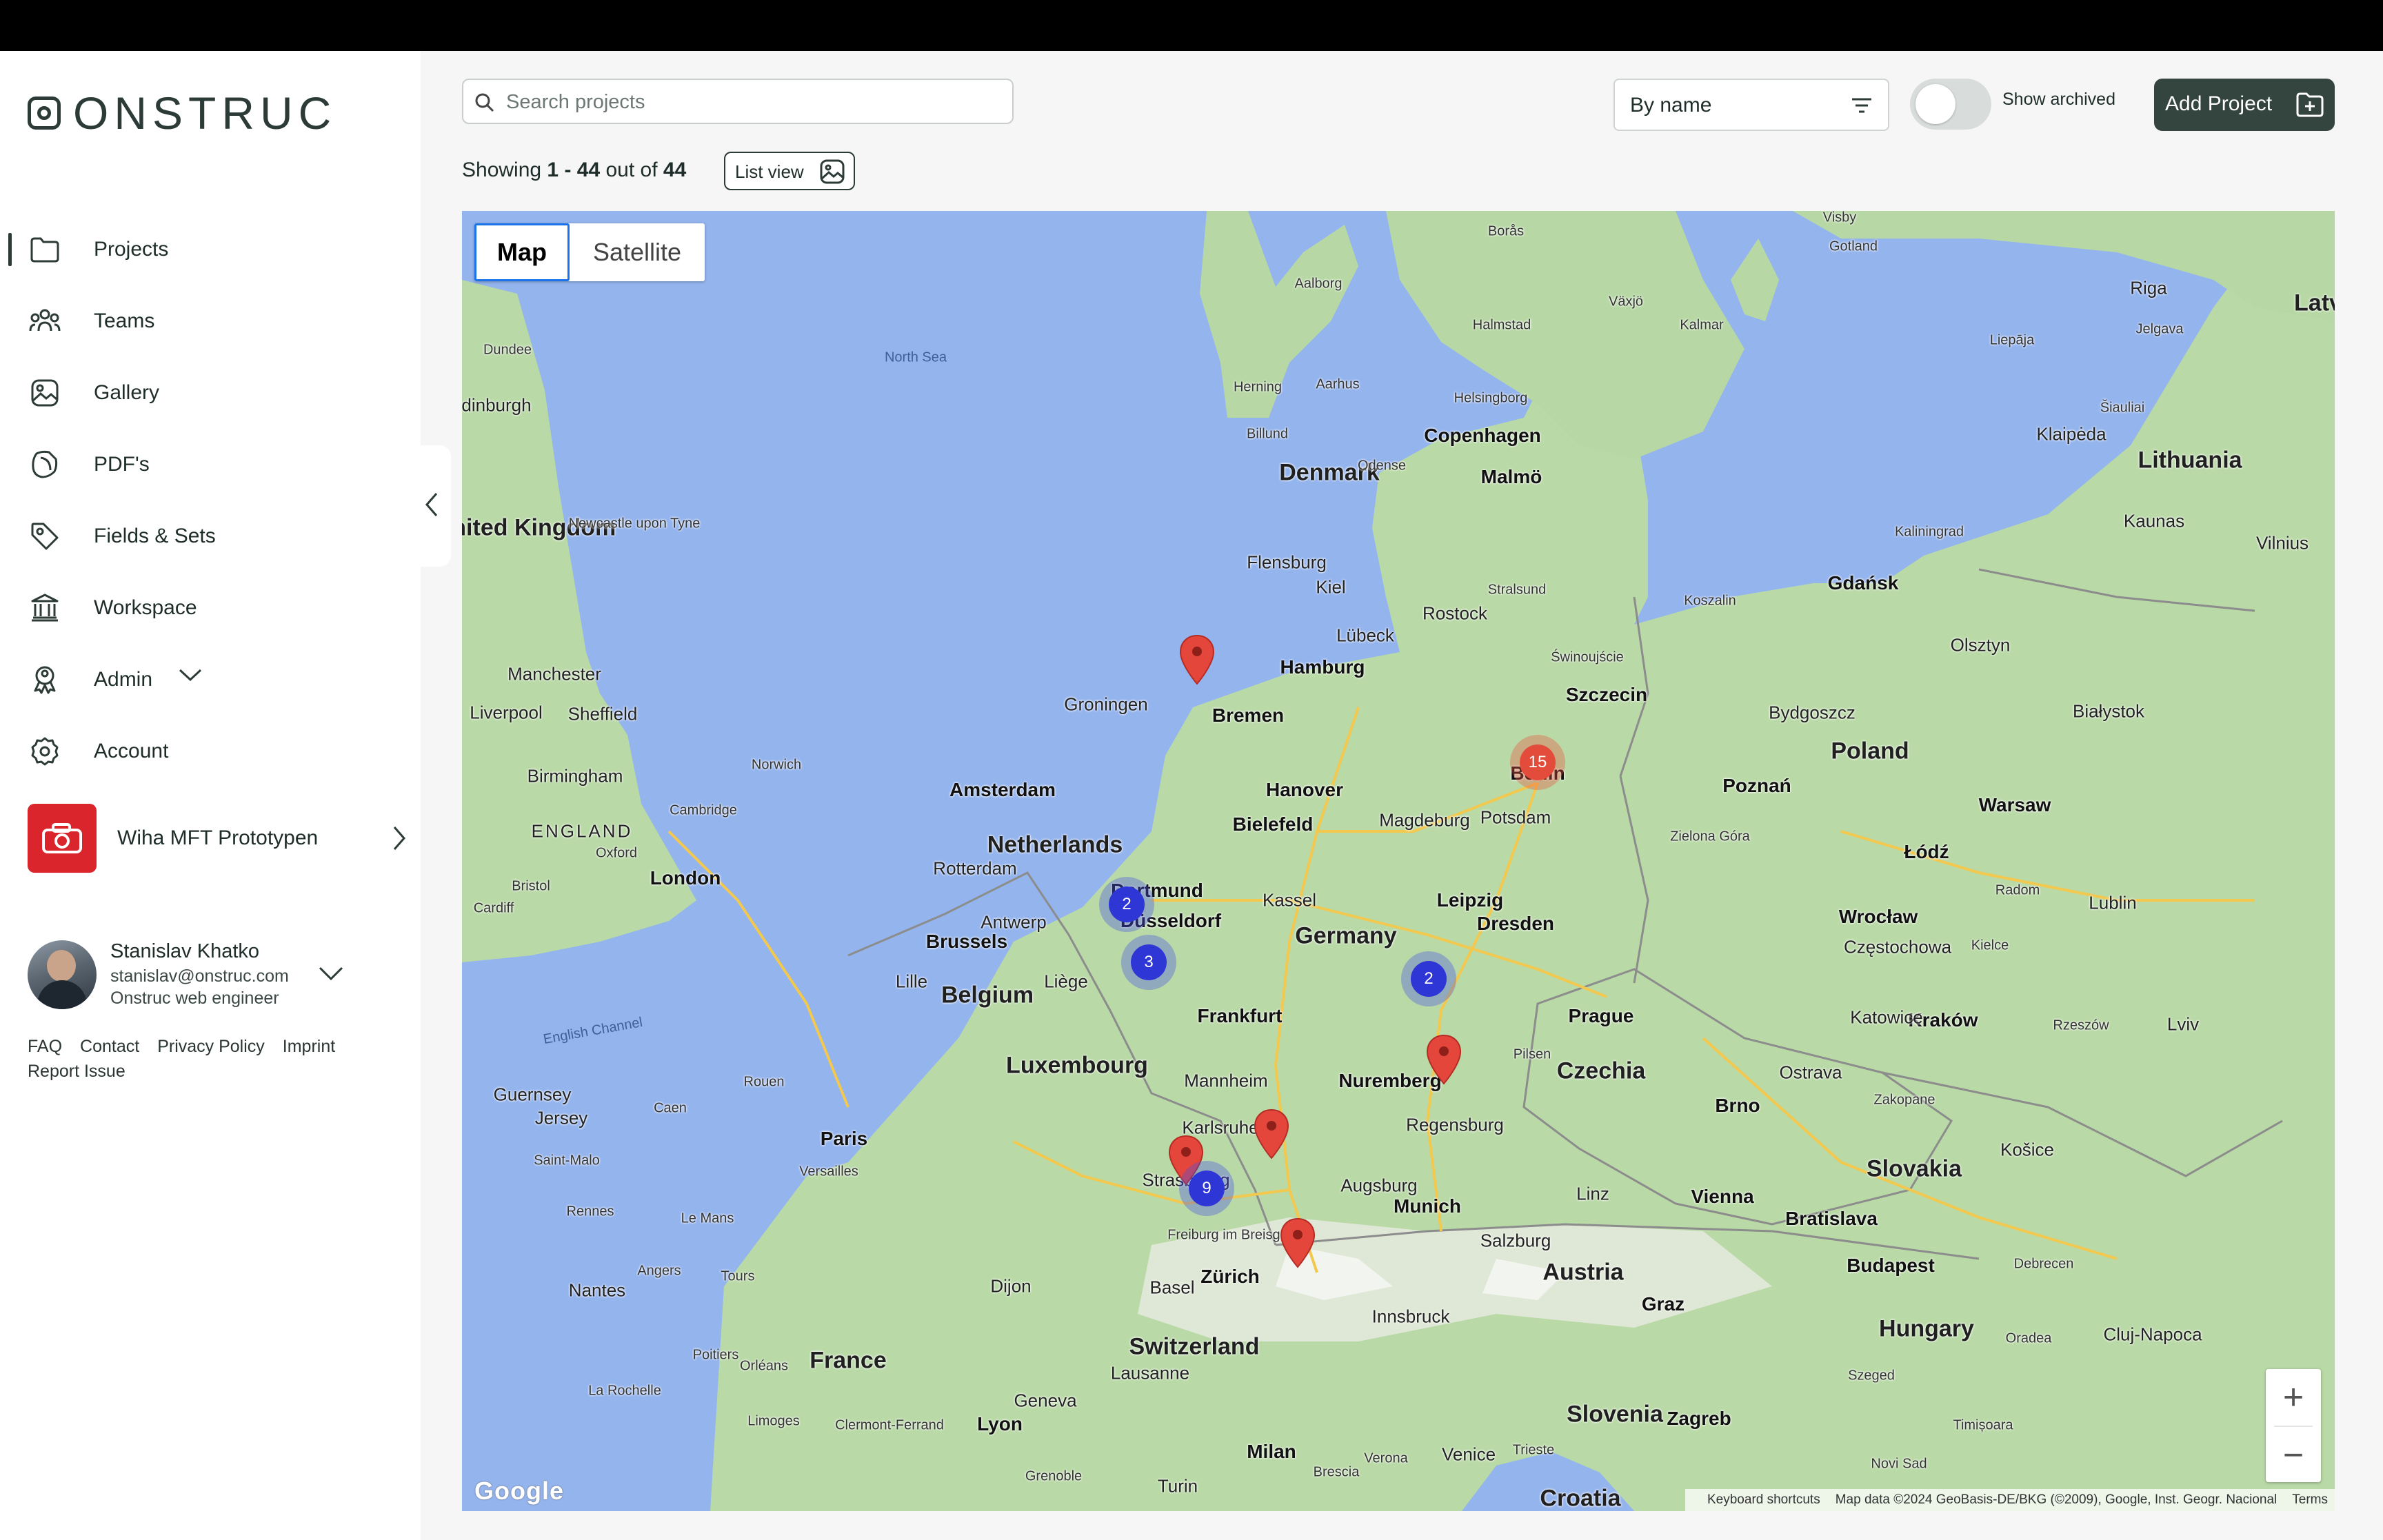 The image size is (2383, 1540). Describe the element at coordinates (1861, 106) in the screenshot. I see `filter-icon` at that location.